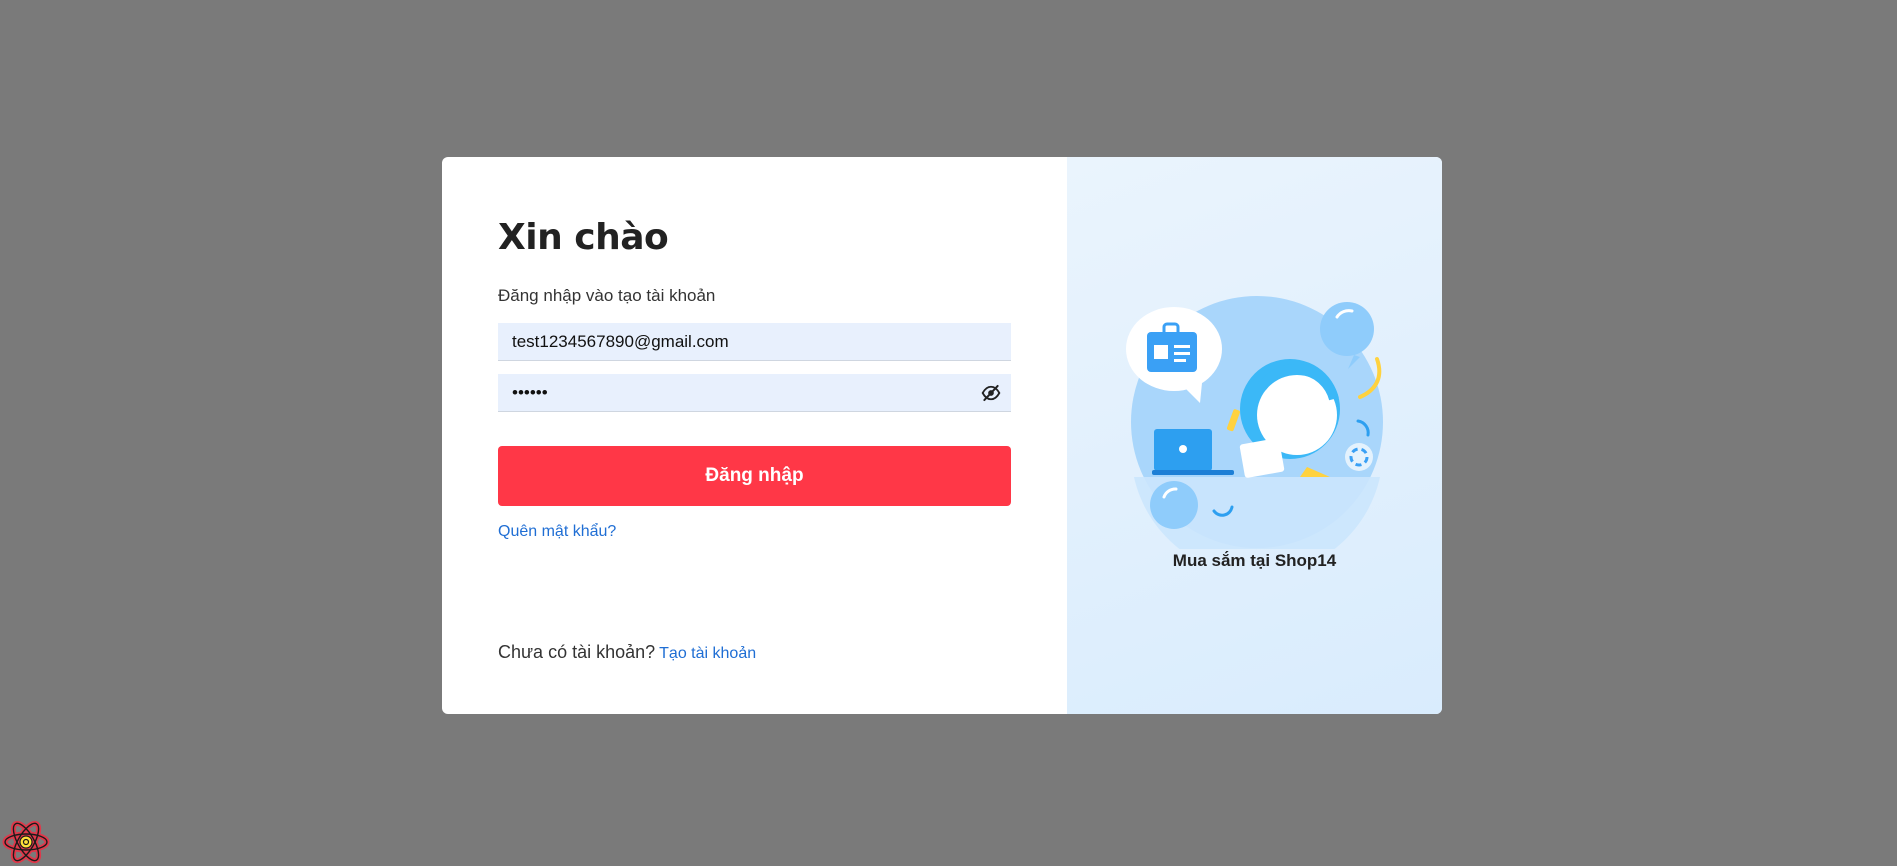  I want to click on signup-row: Chưa có tài khoản? Tạo tài khoản, so click(627, 652).